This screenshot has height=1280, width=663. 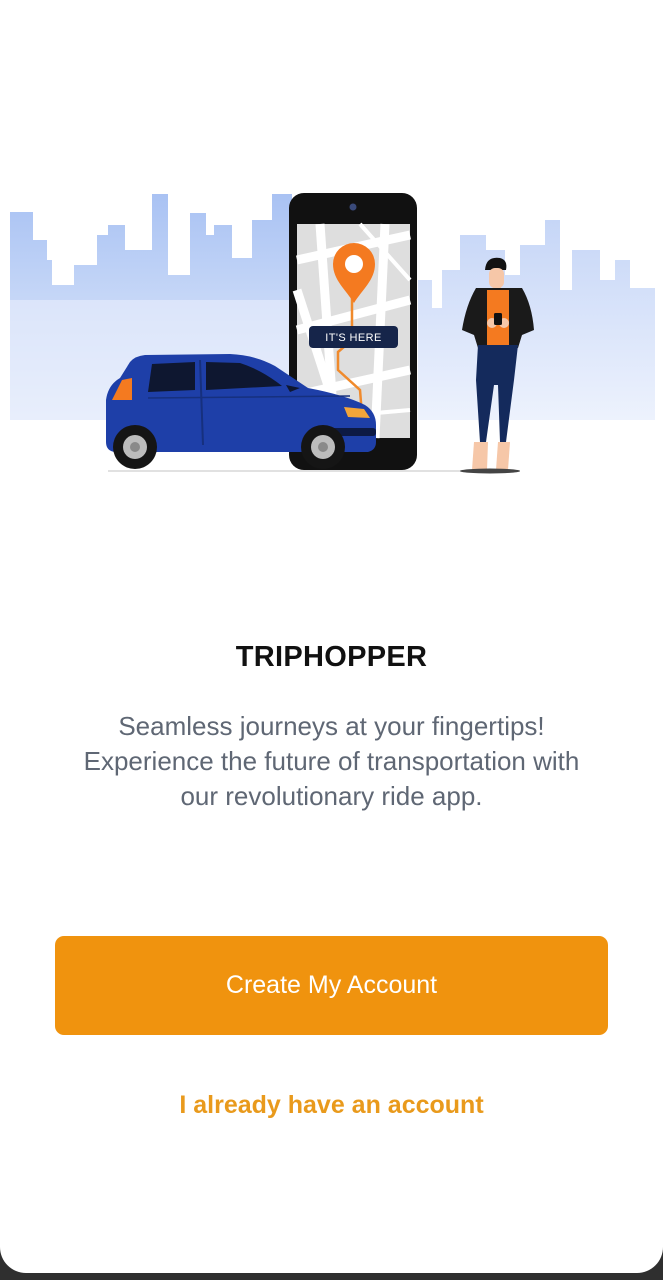 What do you see at coordinates (331, 985) in the screenshot?
I see `create-account-button: Create My Account` at bounding box center [331, 985].